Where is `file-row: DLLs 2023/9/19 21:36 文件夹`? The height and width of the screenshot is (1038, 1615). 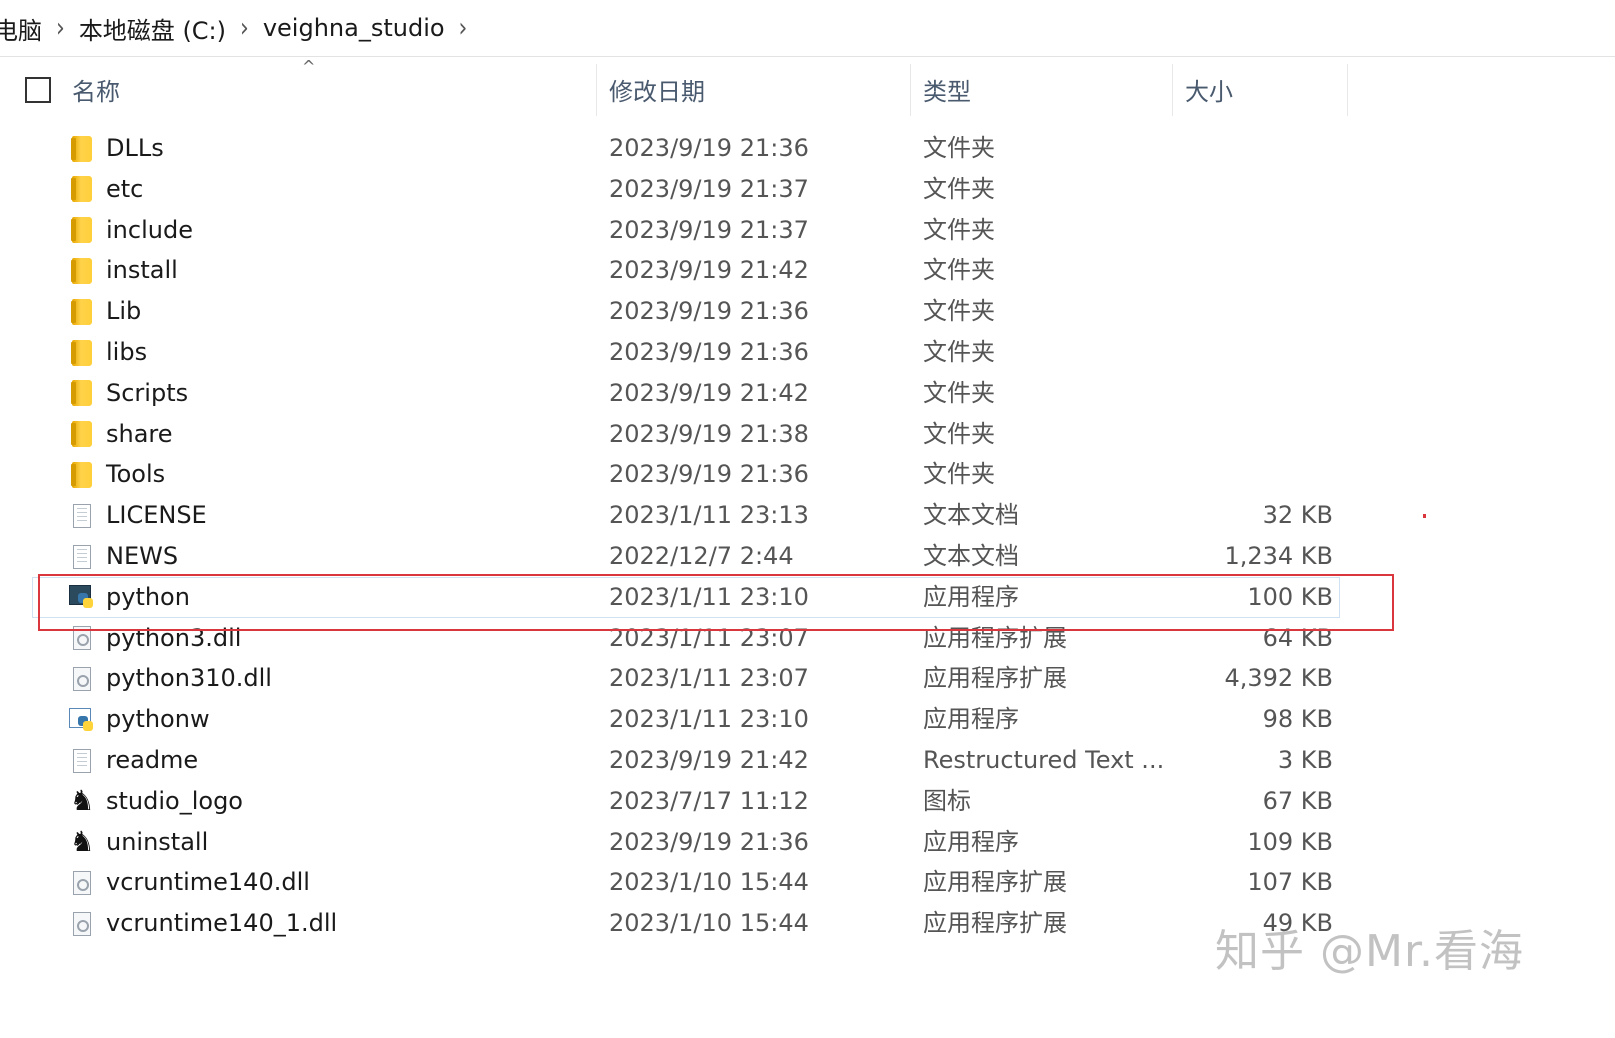
file-row: DLLs 2023/9/19 21:36 文件夹 is located at coordinates (700, 148).